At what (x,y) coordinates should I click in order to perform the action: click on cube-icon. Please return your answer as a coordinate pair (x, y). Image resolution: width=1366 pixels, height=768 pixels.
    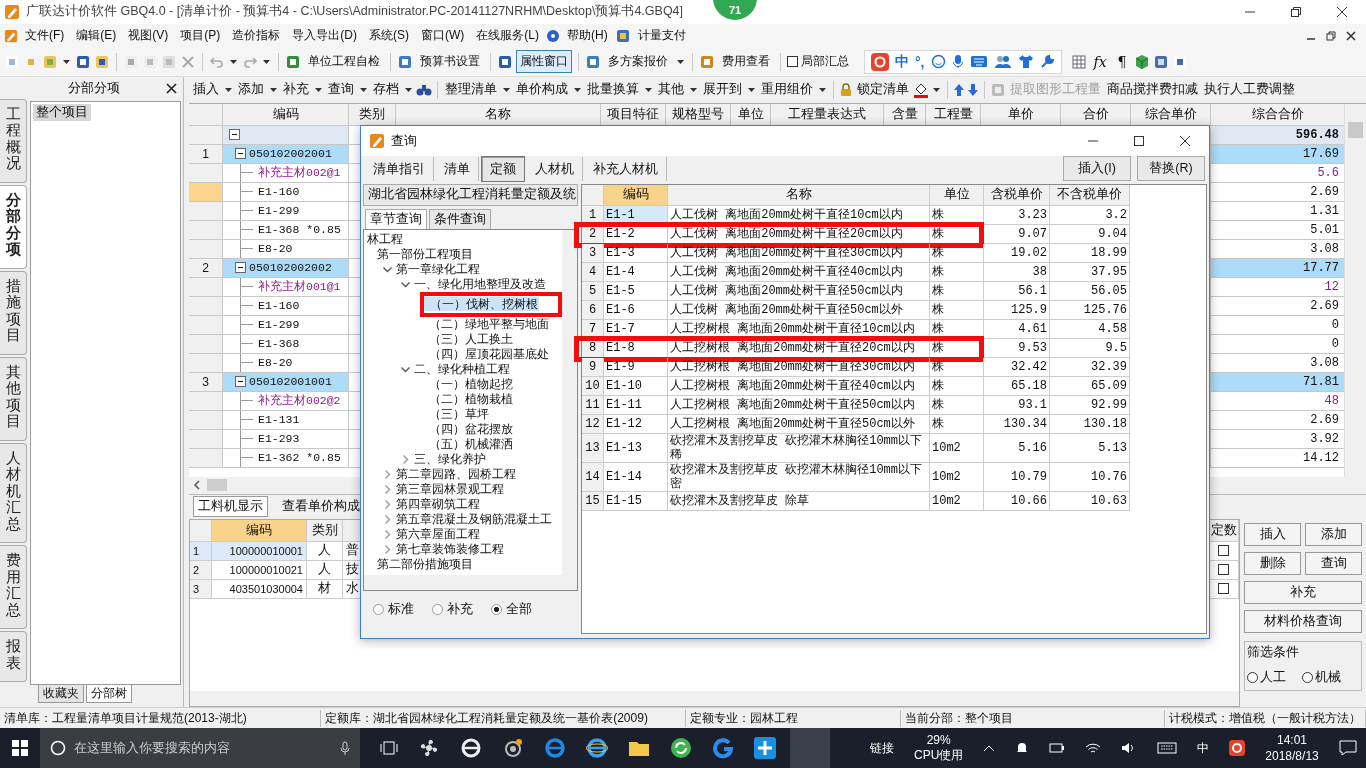
    Looking at the image, I should click on (1141, 61).